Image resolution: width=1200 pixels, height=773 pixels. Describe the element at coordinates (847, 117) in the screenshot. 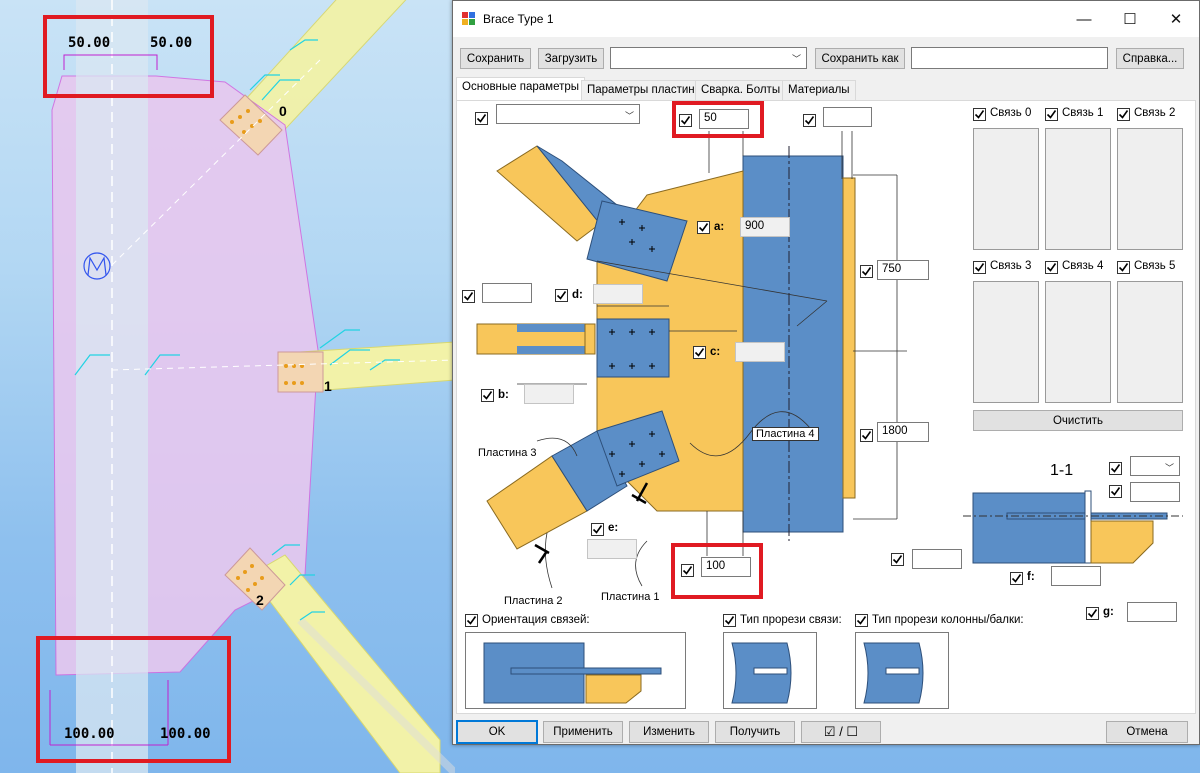

I see `top-dim-right-field` at that location.